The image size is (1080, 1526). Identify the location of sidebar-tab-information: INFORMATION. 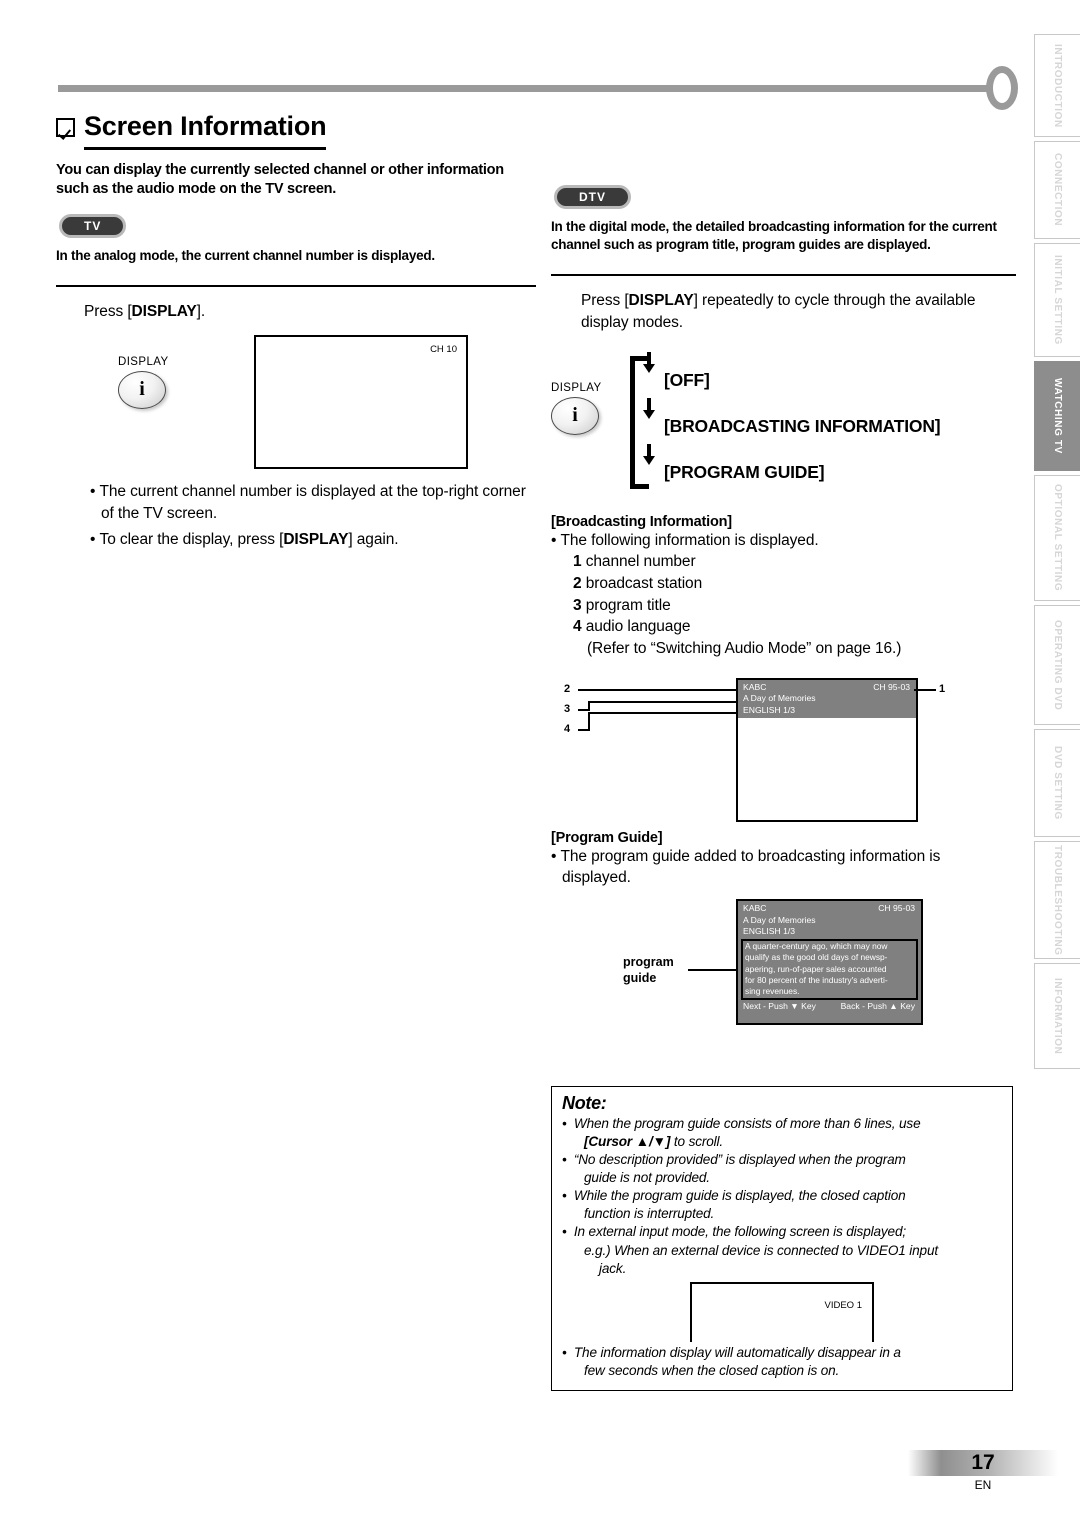
(1057, 1016).